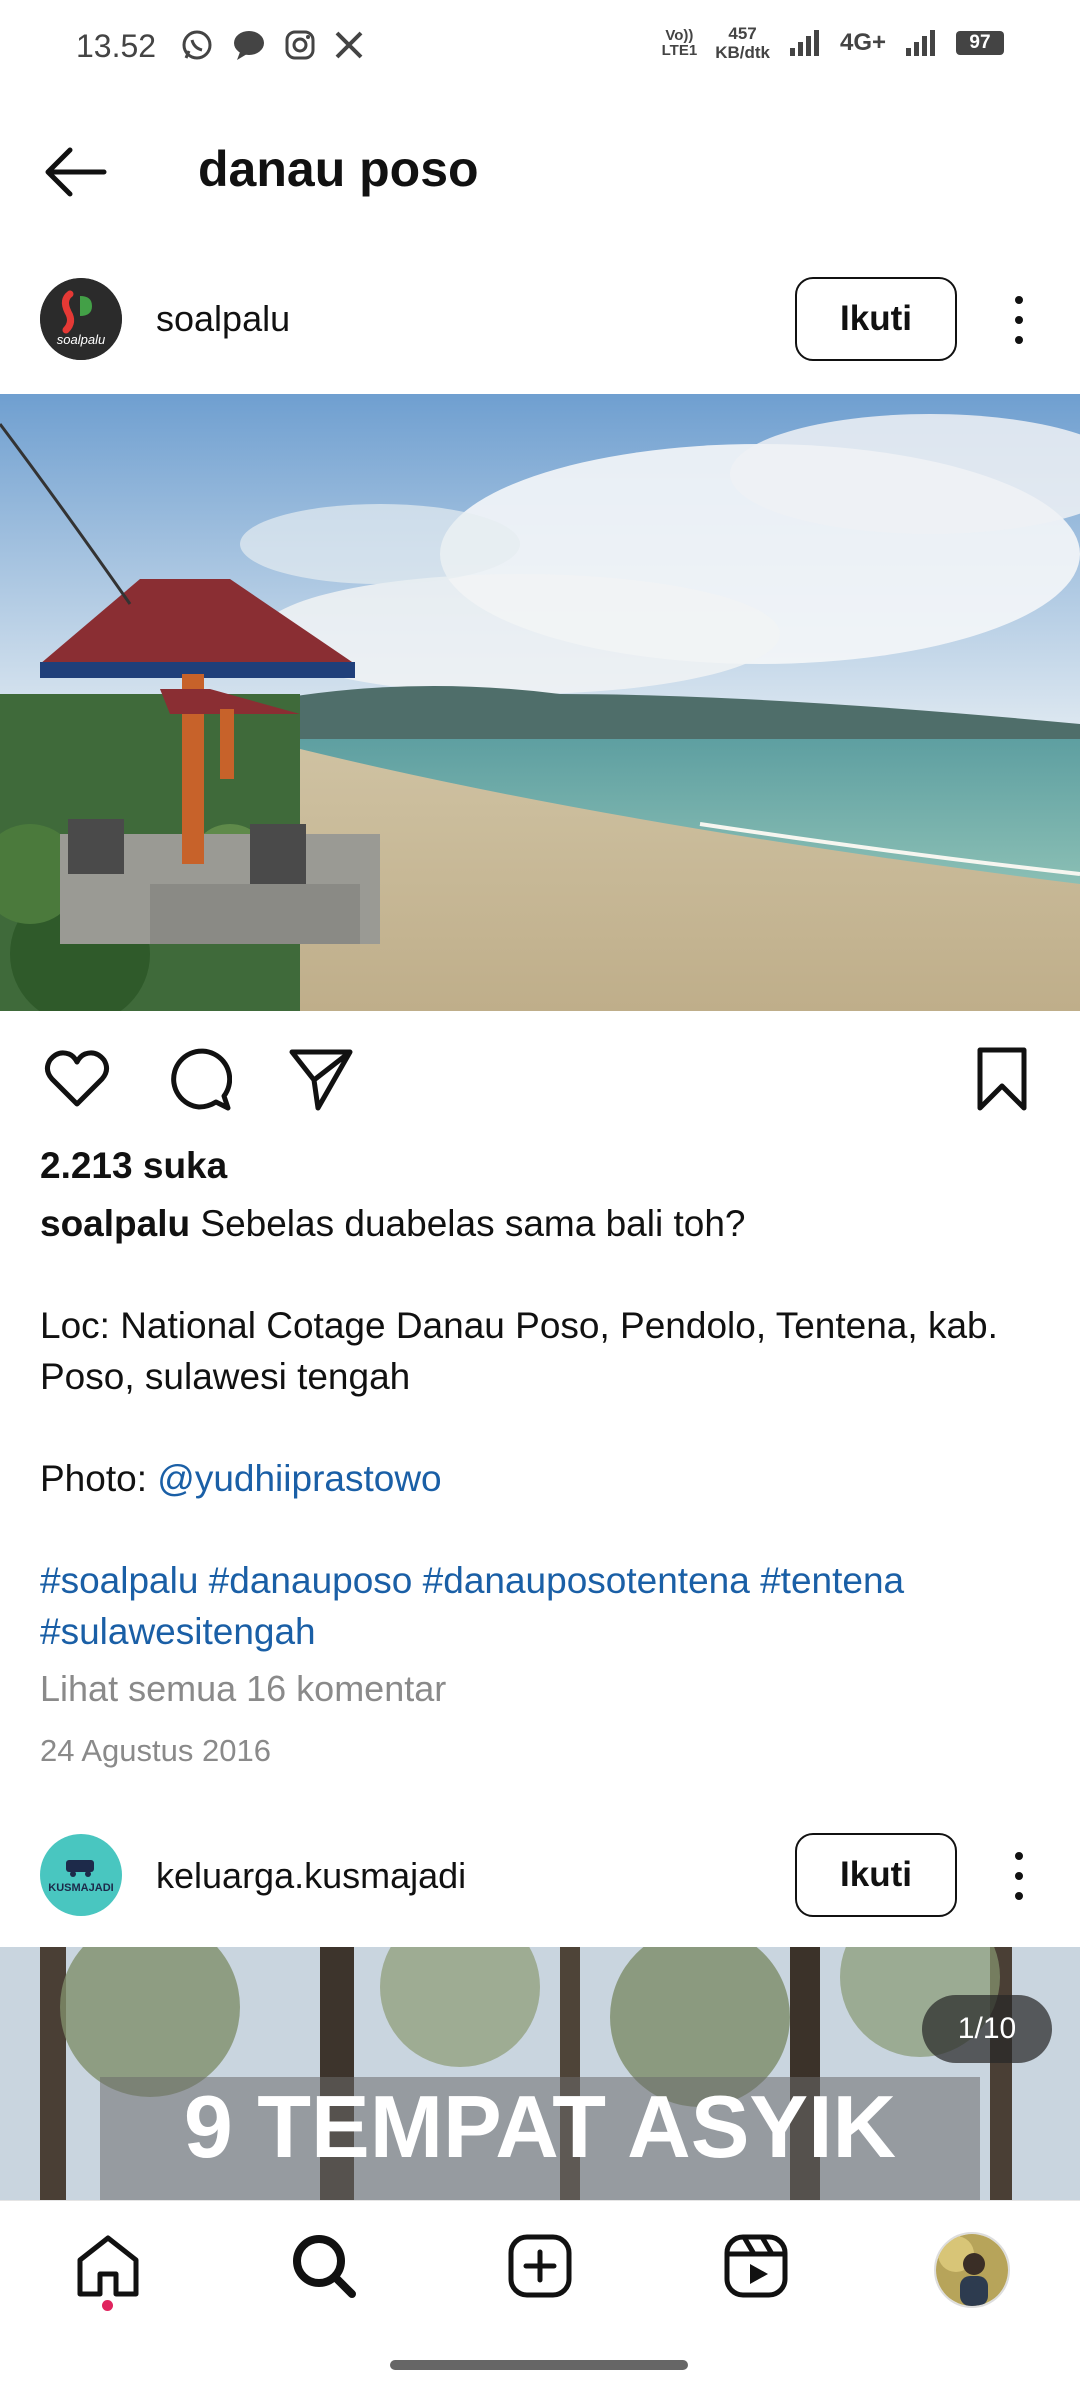 The image size is (1080, 2401). What do you see at coordinates (249, 45) in the screenshot?
I see `message-icon` at bounding box center [249, 45].